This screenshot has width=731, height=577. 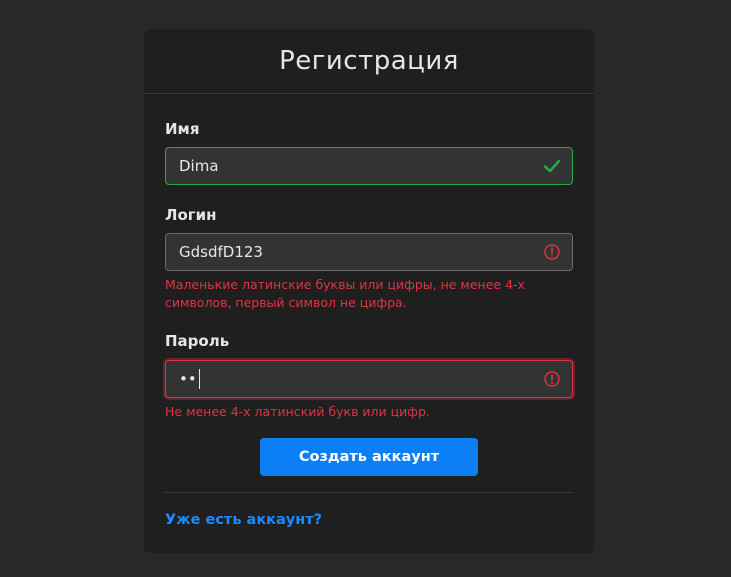 I want to click on login-field, so click(x=369, y=252).